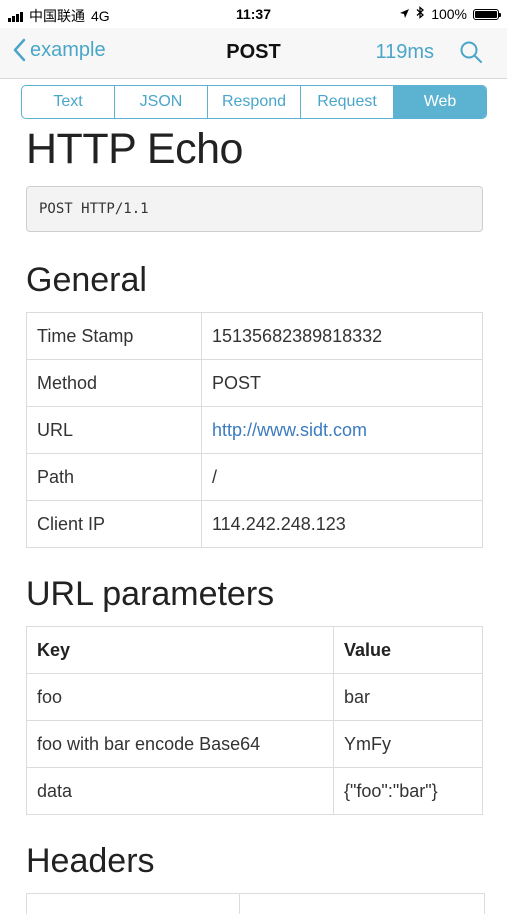 The width and height of the screenshot is (507, 914). I want to click on url-parameters-heading: URL parameters, so click(150, 594).